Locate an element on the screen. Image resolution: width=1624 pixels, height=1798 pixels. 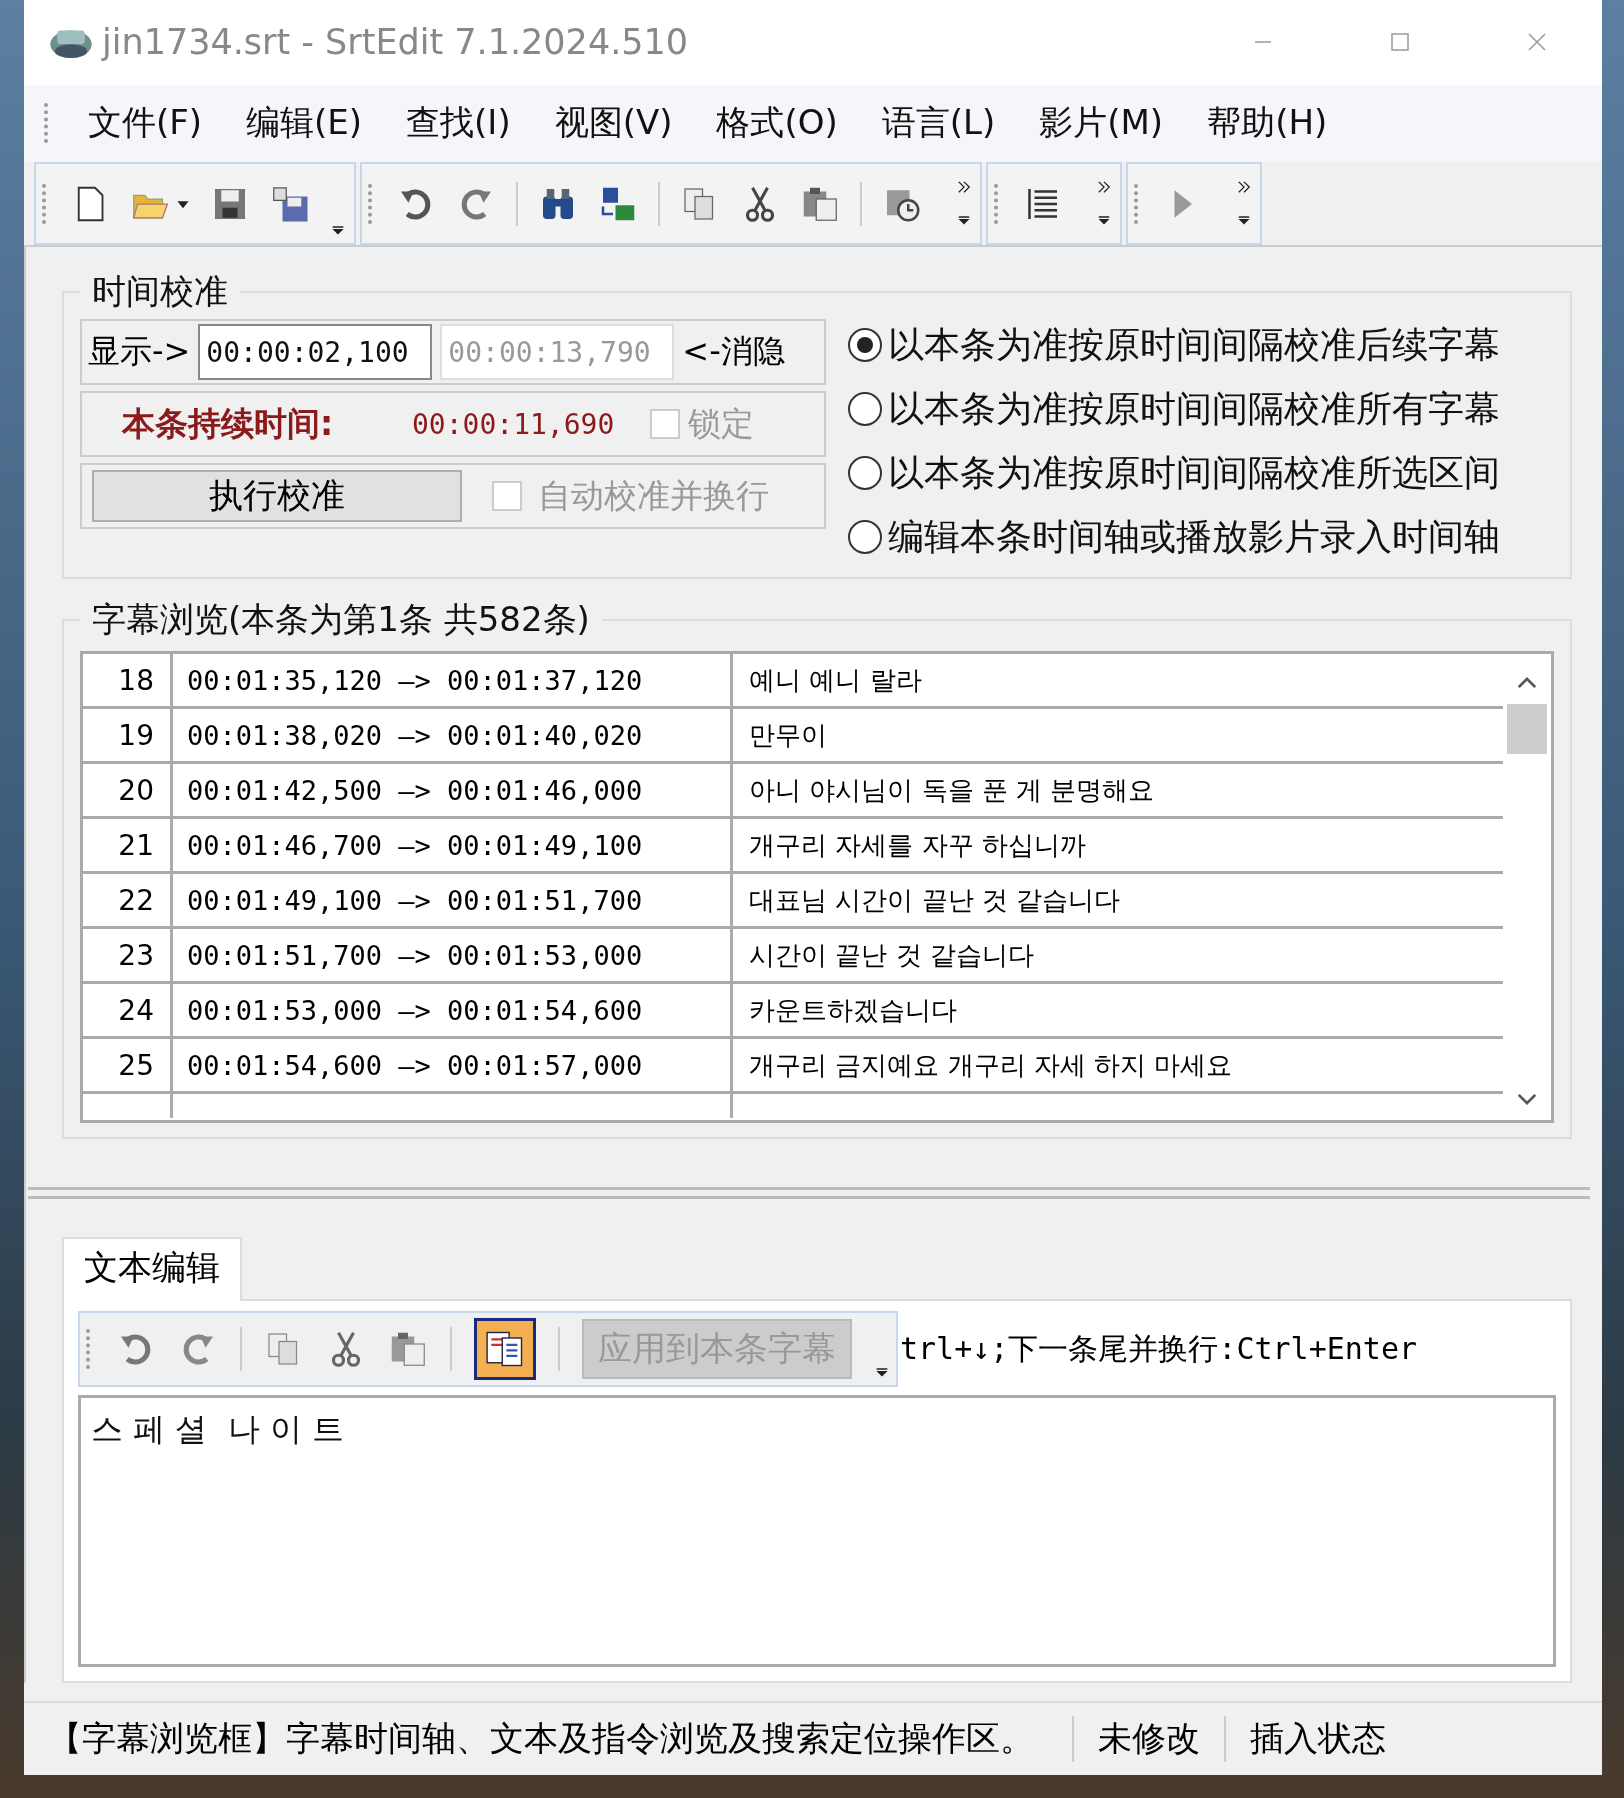
execute-button: 执行校准 is located at coordinates (277, 496).